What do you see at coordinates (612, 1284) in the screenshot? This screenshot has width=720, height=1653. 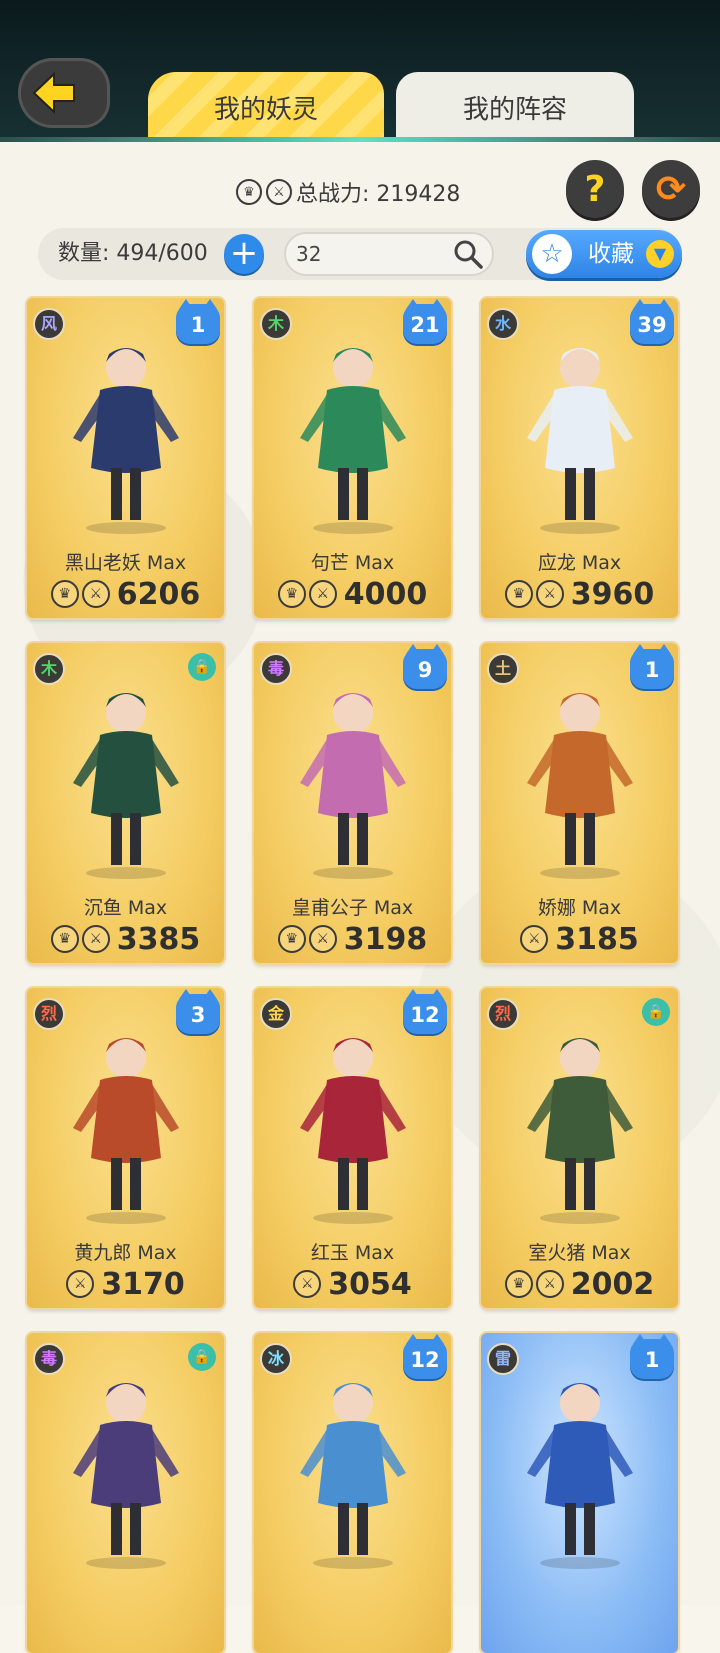 I see `spirit-power: 2002` at bounding box center [612, 1284].